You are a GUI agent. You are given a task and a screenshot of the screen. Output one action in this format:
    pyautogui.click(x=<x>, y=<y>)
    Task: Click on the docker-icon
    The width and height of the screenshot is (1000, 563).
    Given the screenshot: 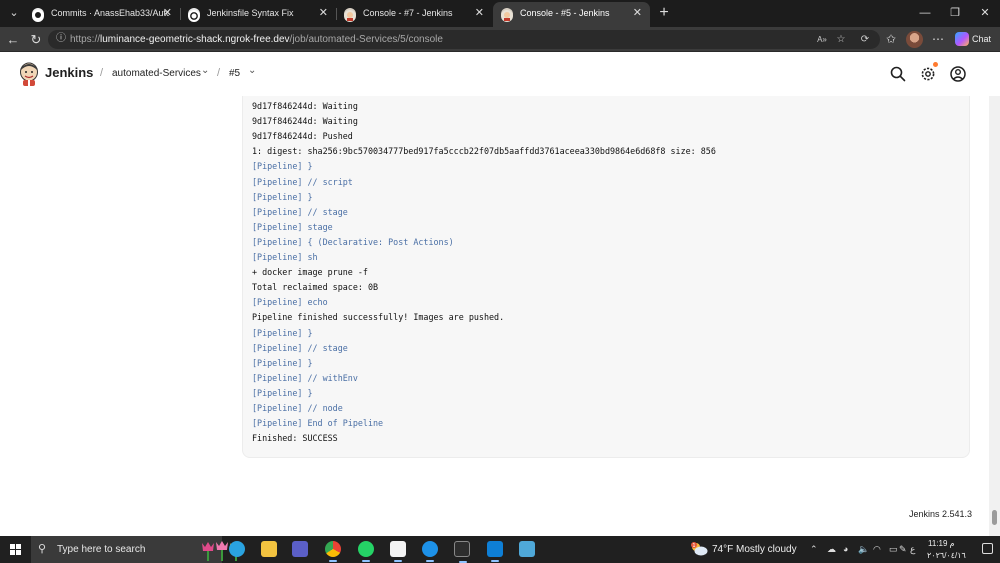 What is the action you would take?
    pyautogui.click(x=430, y=551)
    